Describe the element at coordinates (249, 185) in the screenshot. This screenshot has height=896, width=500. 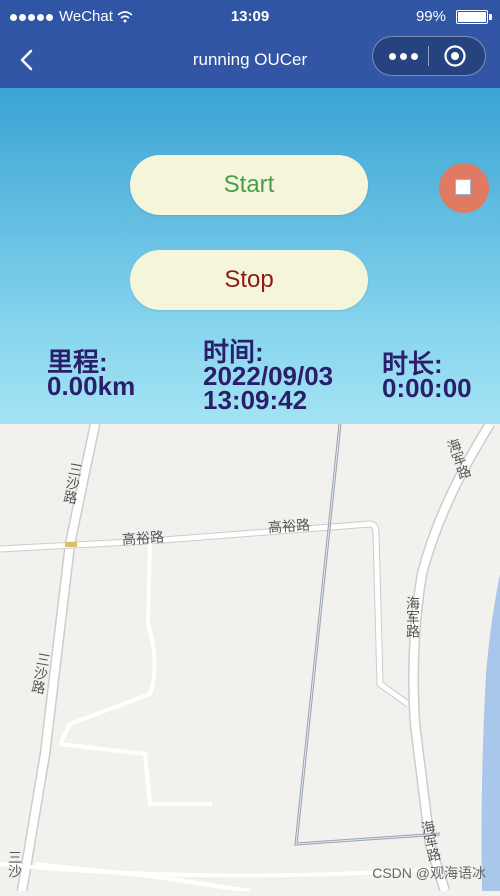
I see `start-button: Start` at that location.